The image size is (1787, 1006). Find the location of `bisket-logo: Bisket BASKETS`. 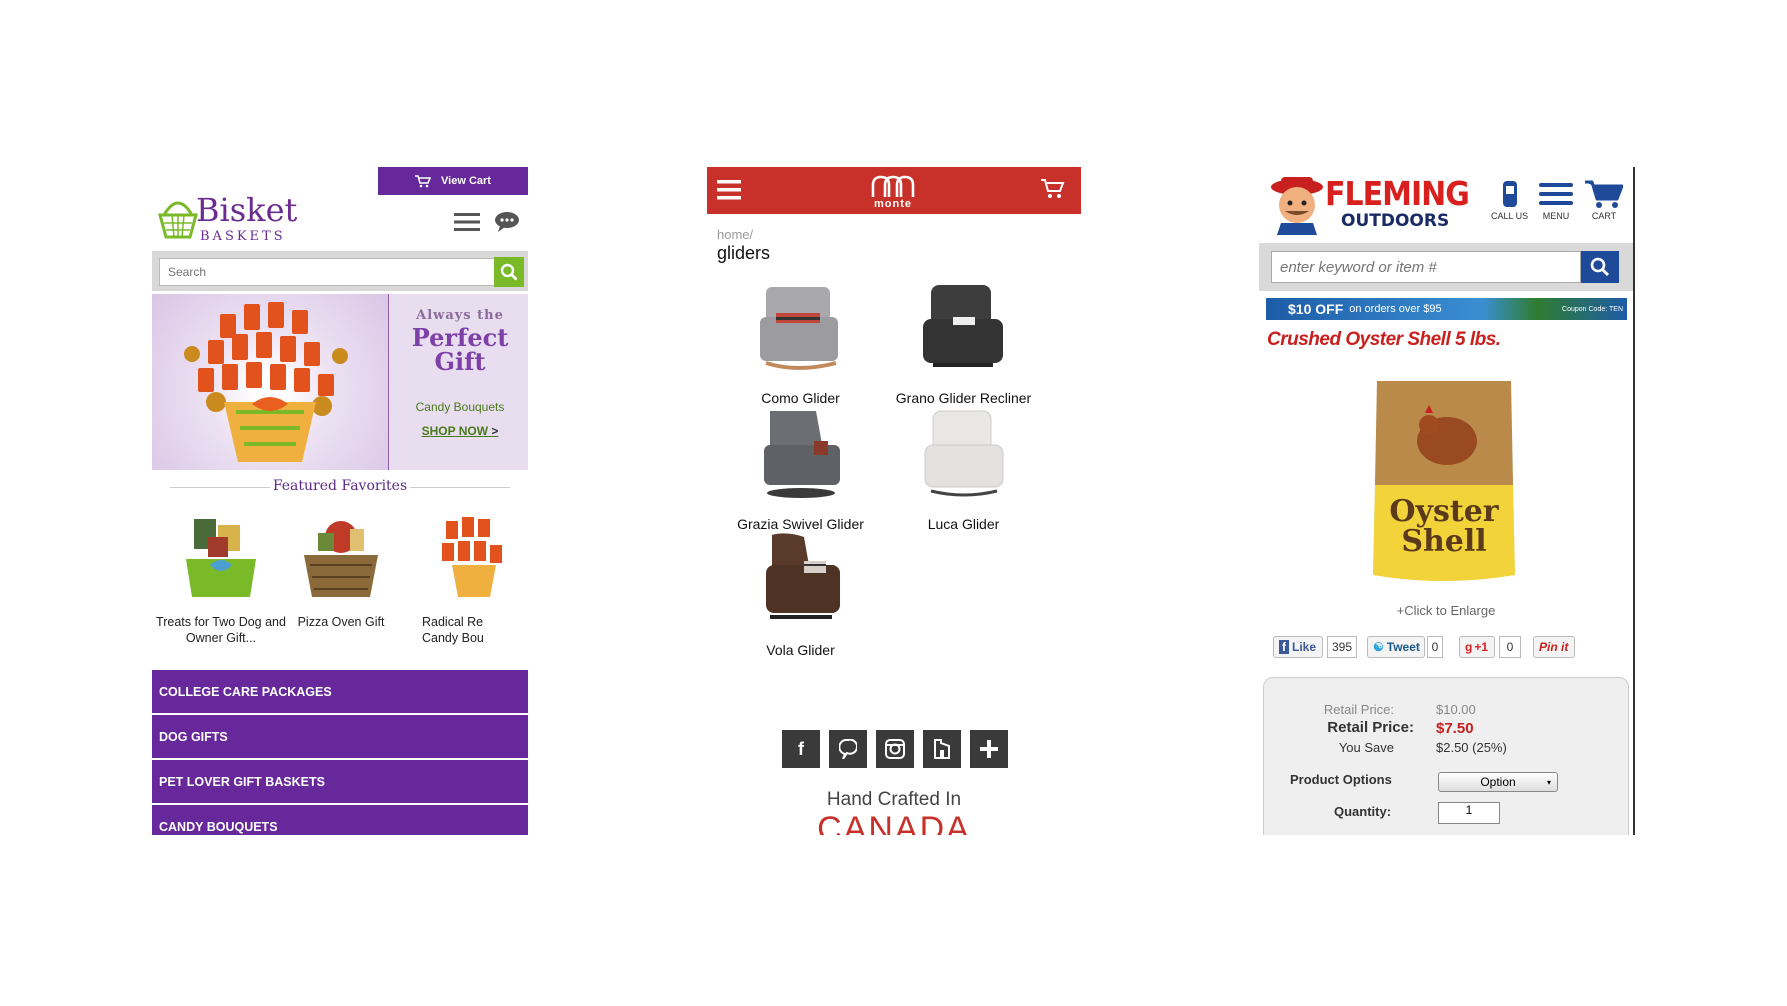

bisket-logo: Bisket BASKETS is located at coordinates (228, 217).